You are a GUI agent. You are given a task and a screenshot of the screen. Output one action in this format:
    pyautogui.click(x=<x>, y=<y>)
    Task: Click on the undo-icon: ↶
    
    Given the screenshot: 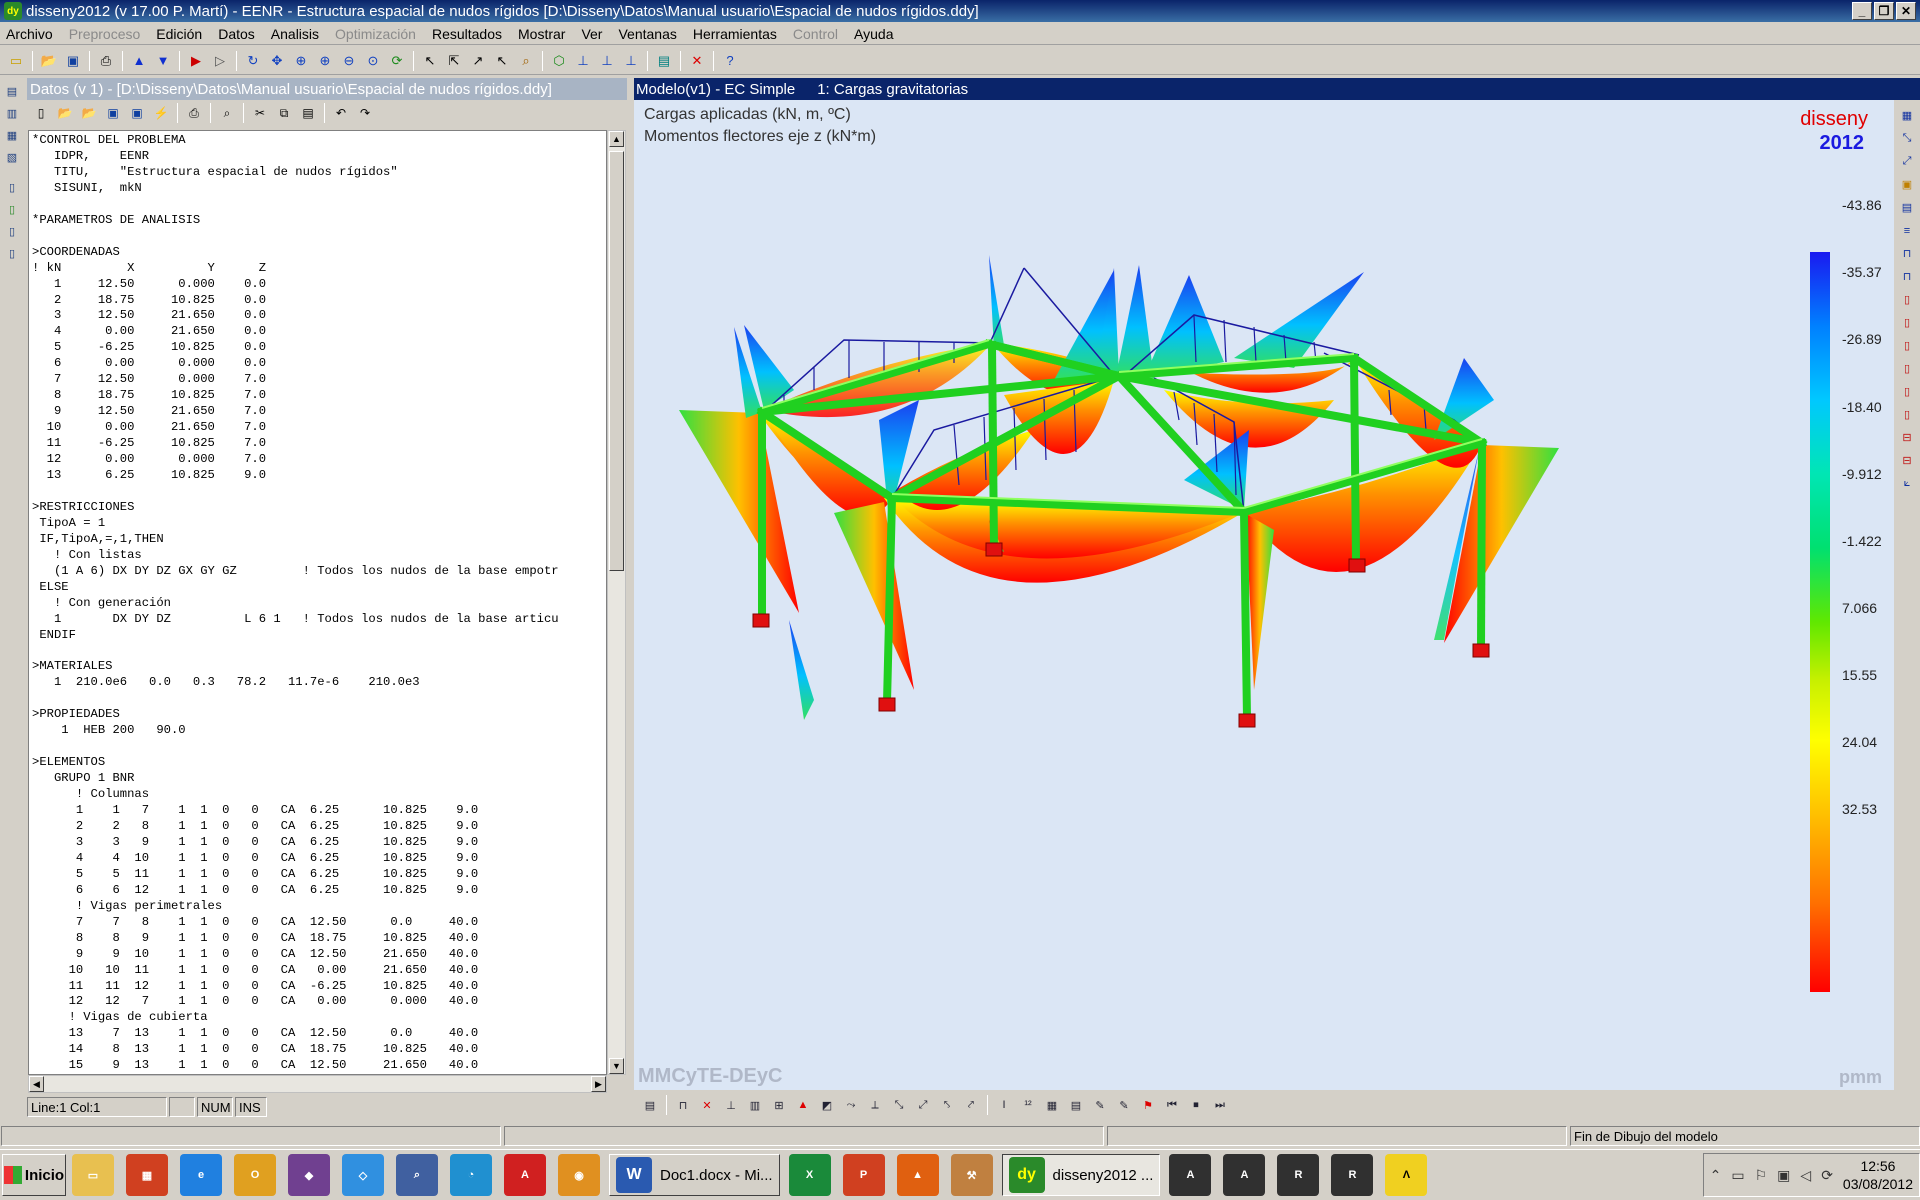 What is the action you would take?
    pyautogui.click(x=341, y=113)
    